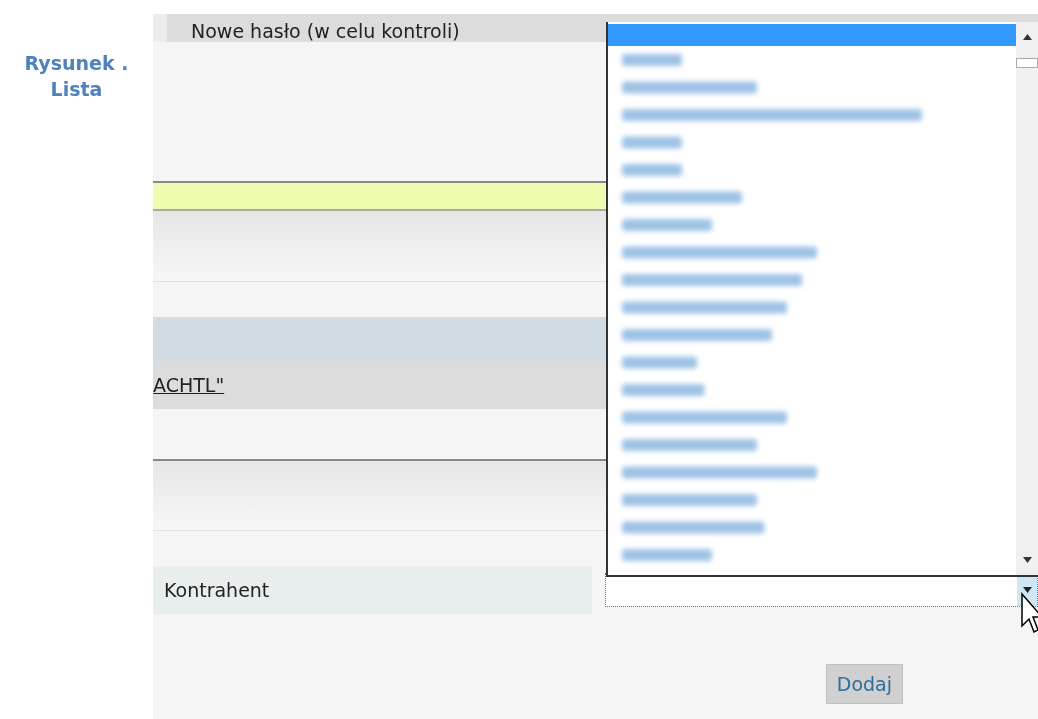 The image size is (1038, 719). Describe the element at coordinates (1027, 560) in the screenshot. I see `scroll-down-icon` at that location.